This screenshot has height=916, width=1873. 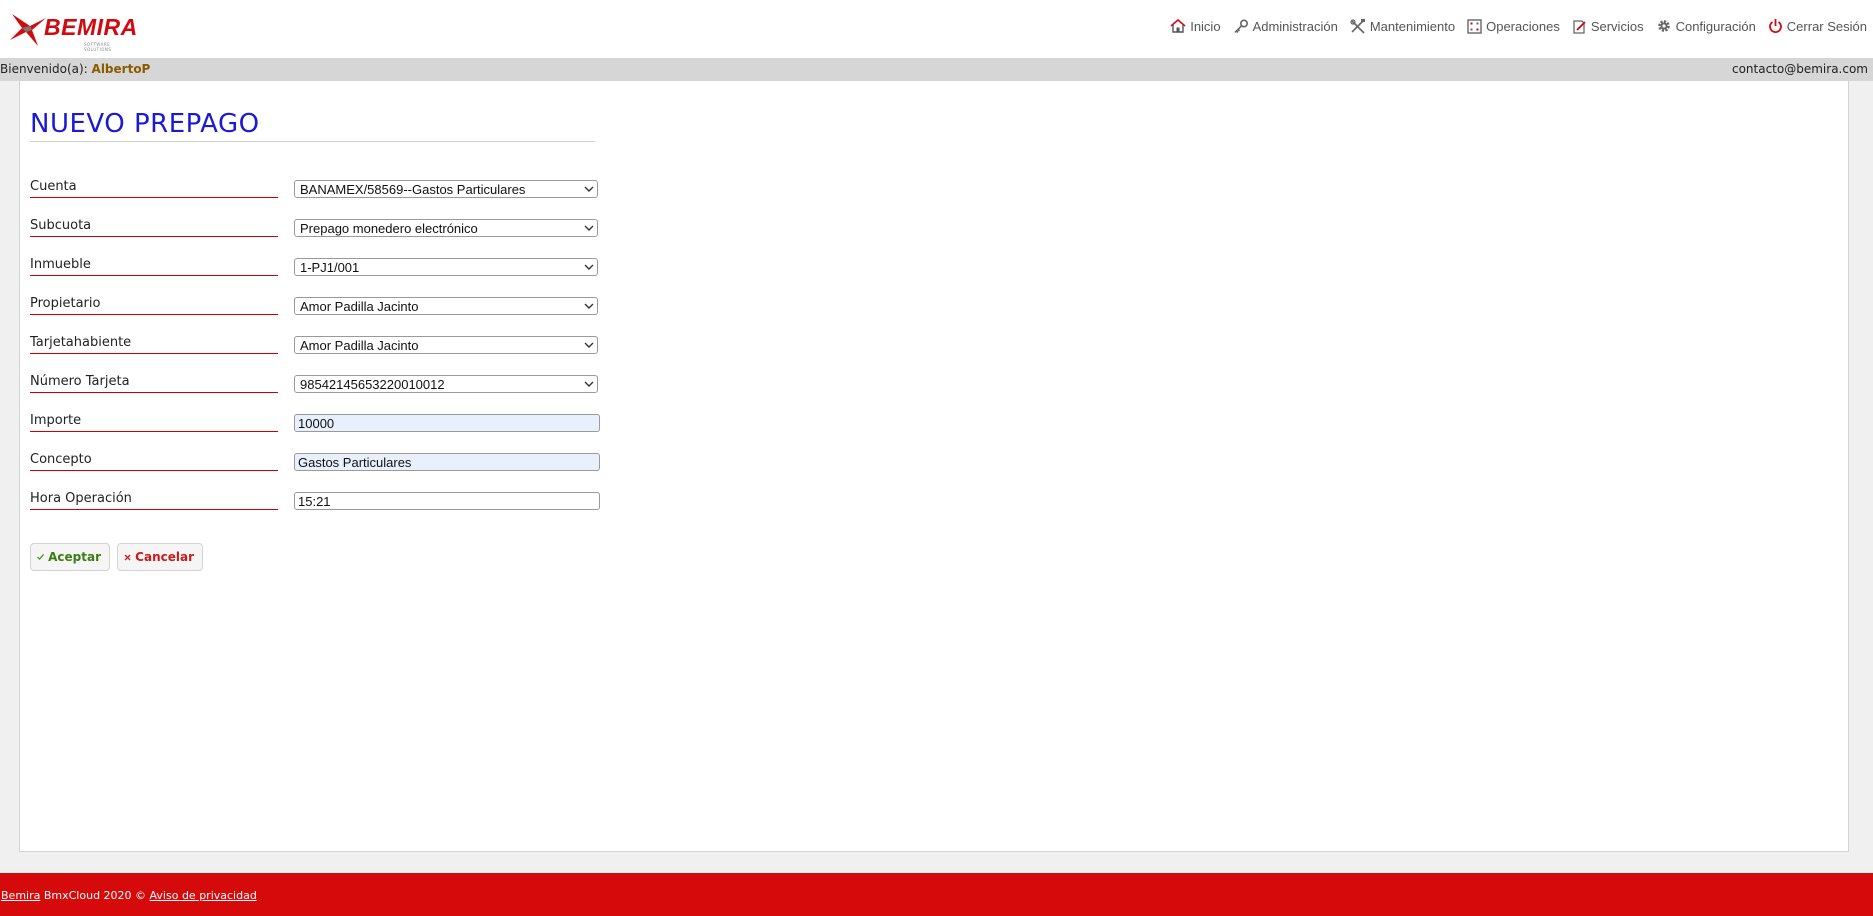 What do you see at coordinates (154, 227) in the screenshot?
I see `field-label: Subcuota` at bounding box center [154, 227].